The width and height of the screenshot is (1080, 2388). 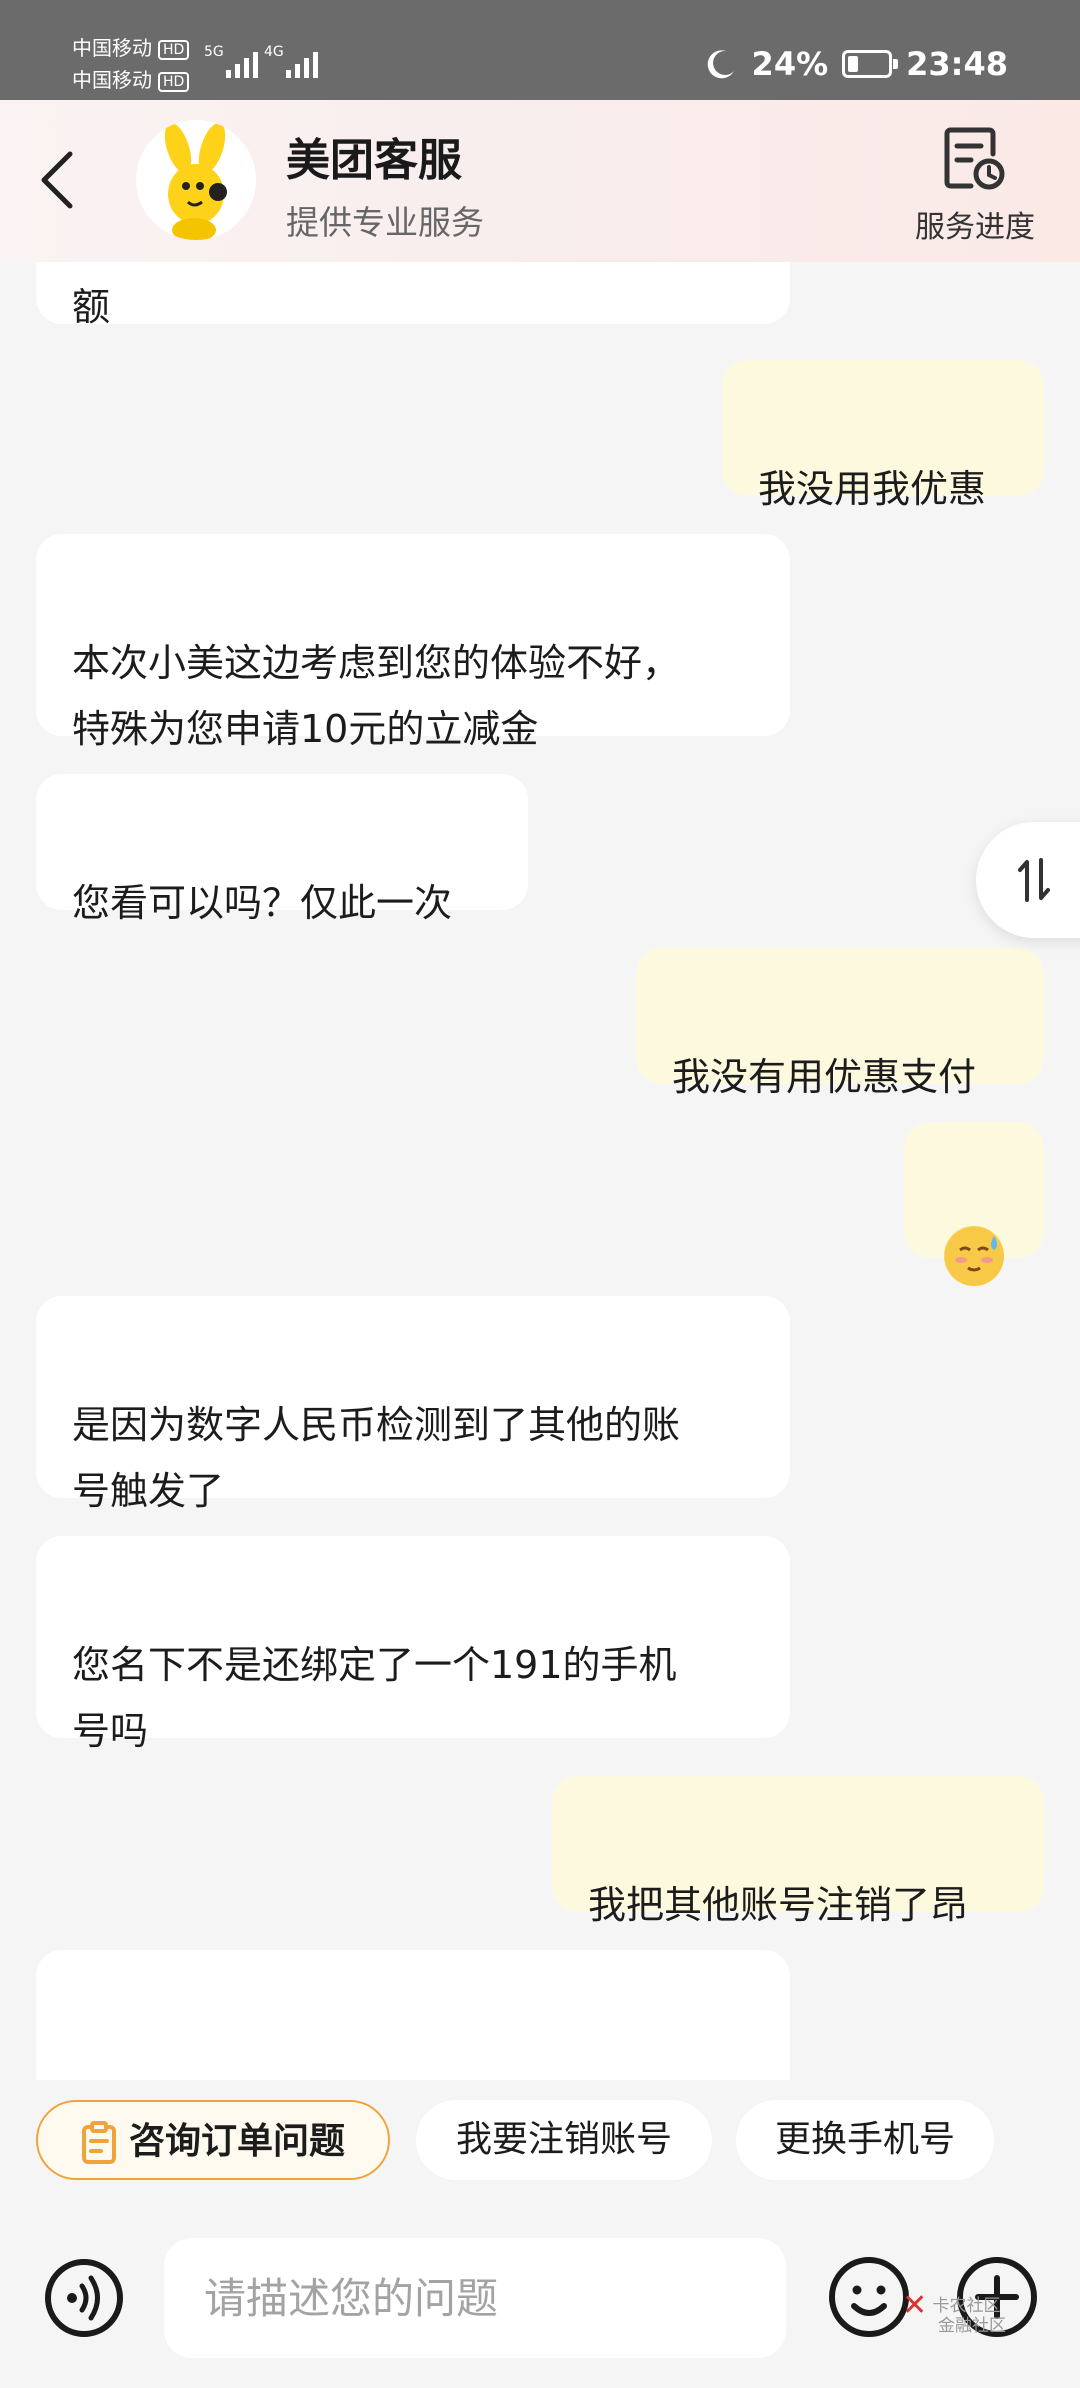 I want to click on agent-message, so click(x=413, y=2015).